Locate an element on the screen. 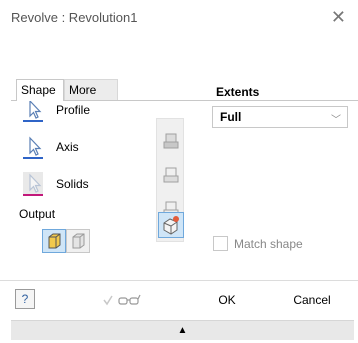 This screenshot has width=358, height=343. solid-output-icon is located at coordinates (54, 241).